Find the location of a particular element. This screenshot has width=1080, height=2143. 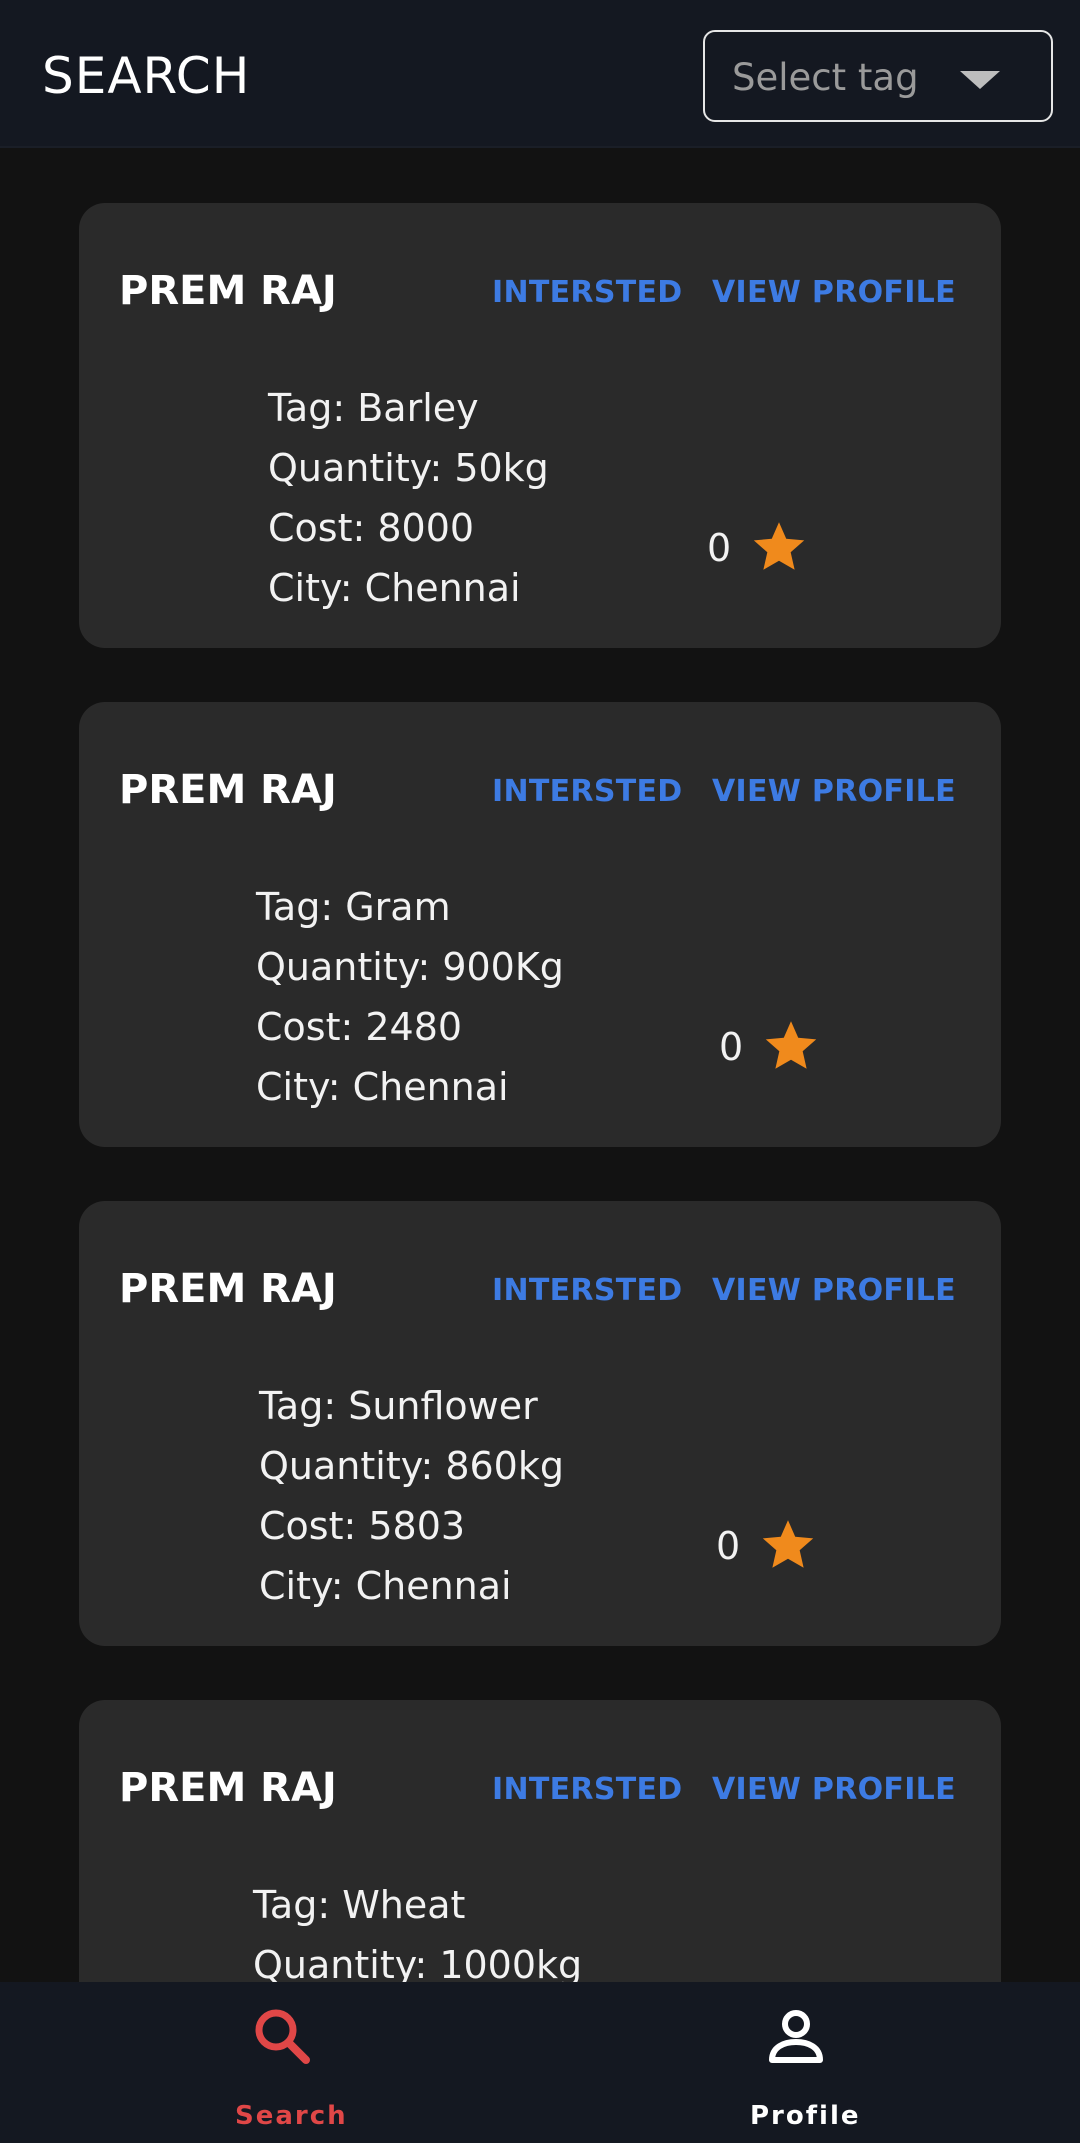

nav-tab-profile-label: Profile is located at coordinates (805, 2116).